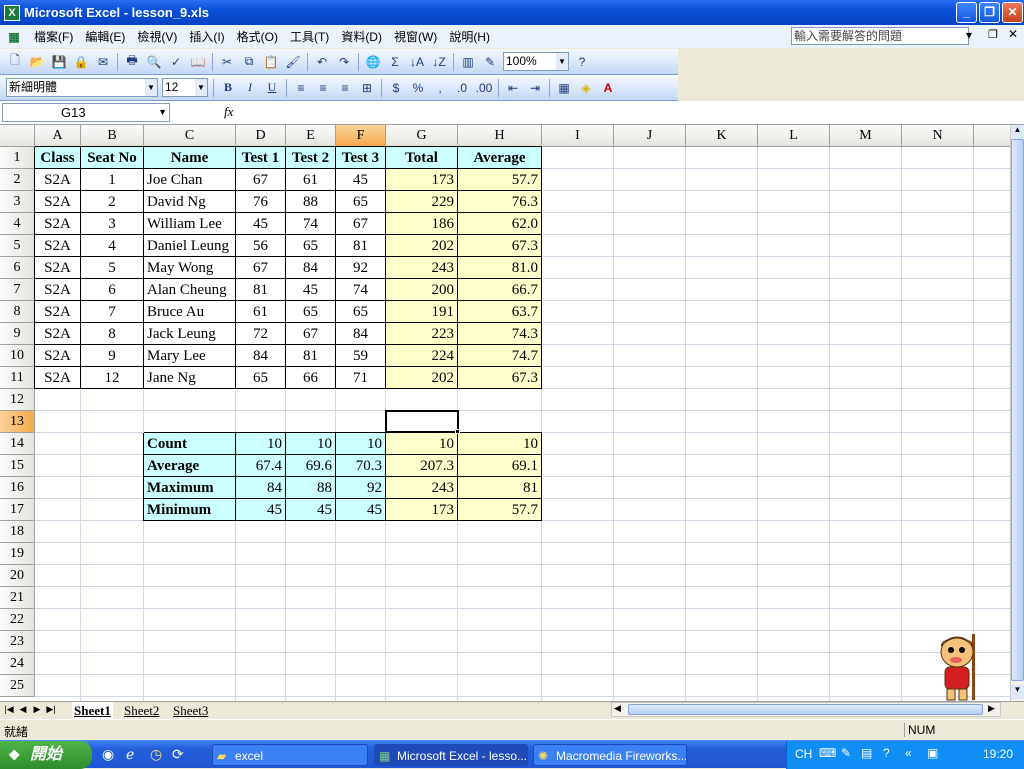  What do you see at coordinates (361, 334) in the screenshot?
I see `table-cell: 84` at bounding box center [361, 334].